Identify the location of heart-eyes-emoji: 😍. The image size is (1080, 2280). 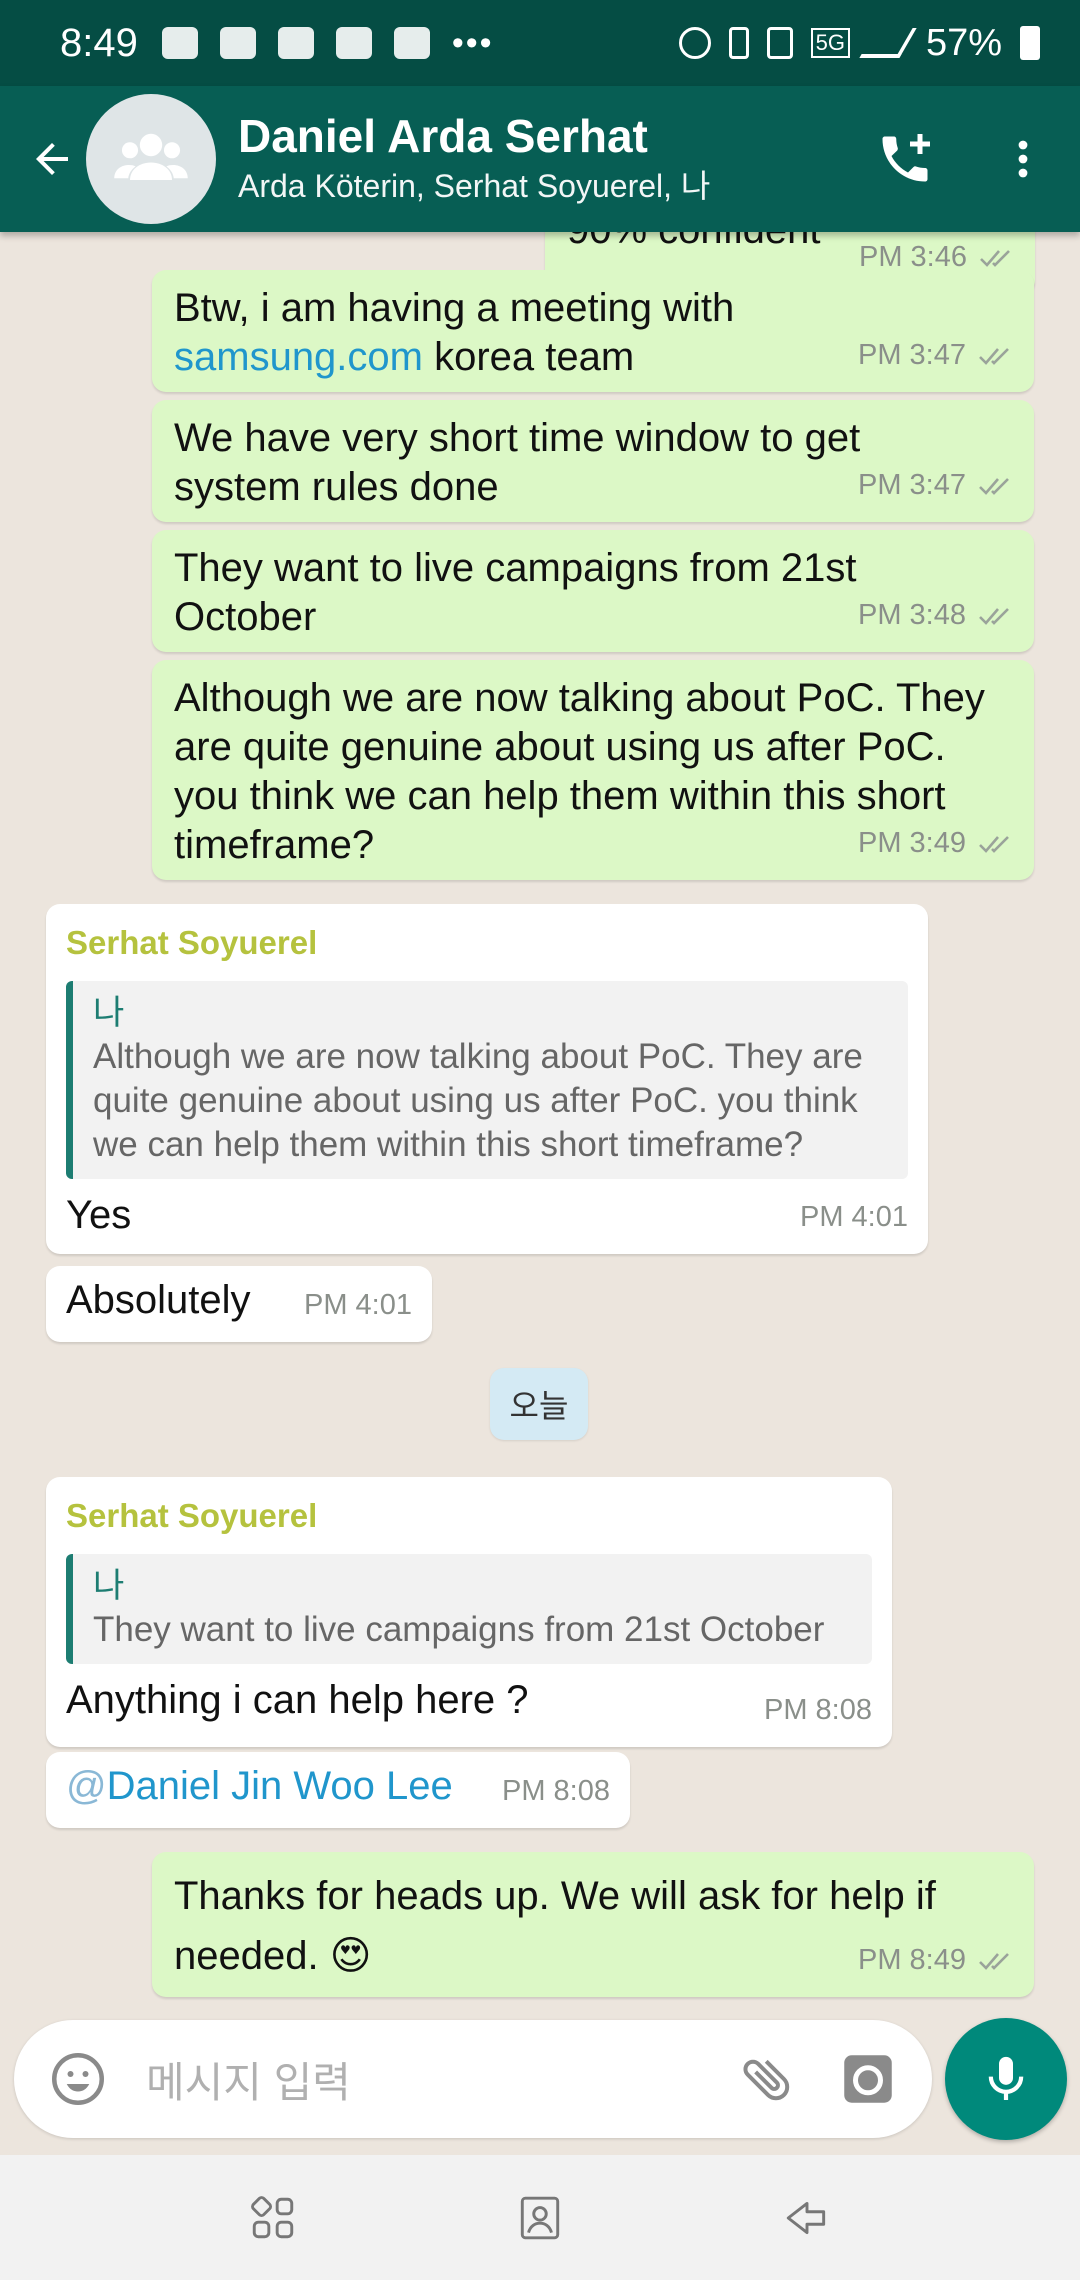
(350, 1956).